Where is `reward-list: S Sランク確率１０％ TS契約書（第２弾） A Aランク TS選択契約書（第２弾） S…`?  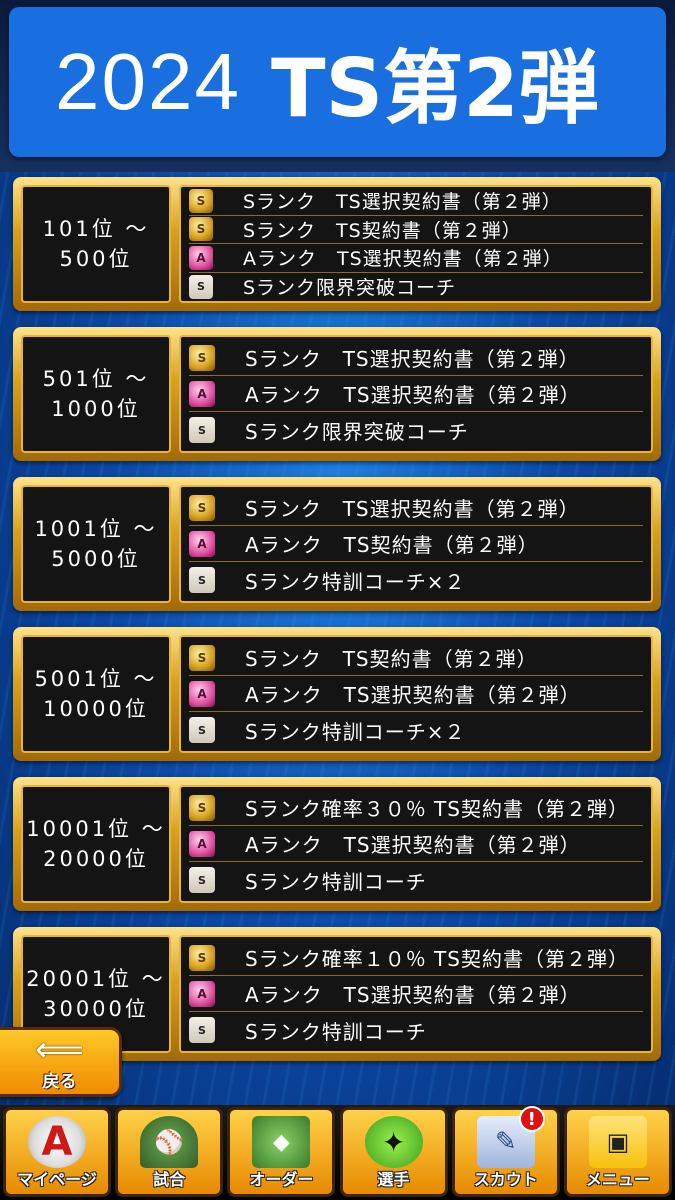 reward-list: S Sランク確率１０％ TS契約書（第２弾） A Aランク TS選択契約書（第２弾） S… is located at coordinates (416, 994).